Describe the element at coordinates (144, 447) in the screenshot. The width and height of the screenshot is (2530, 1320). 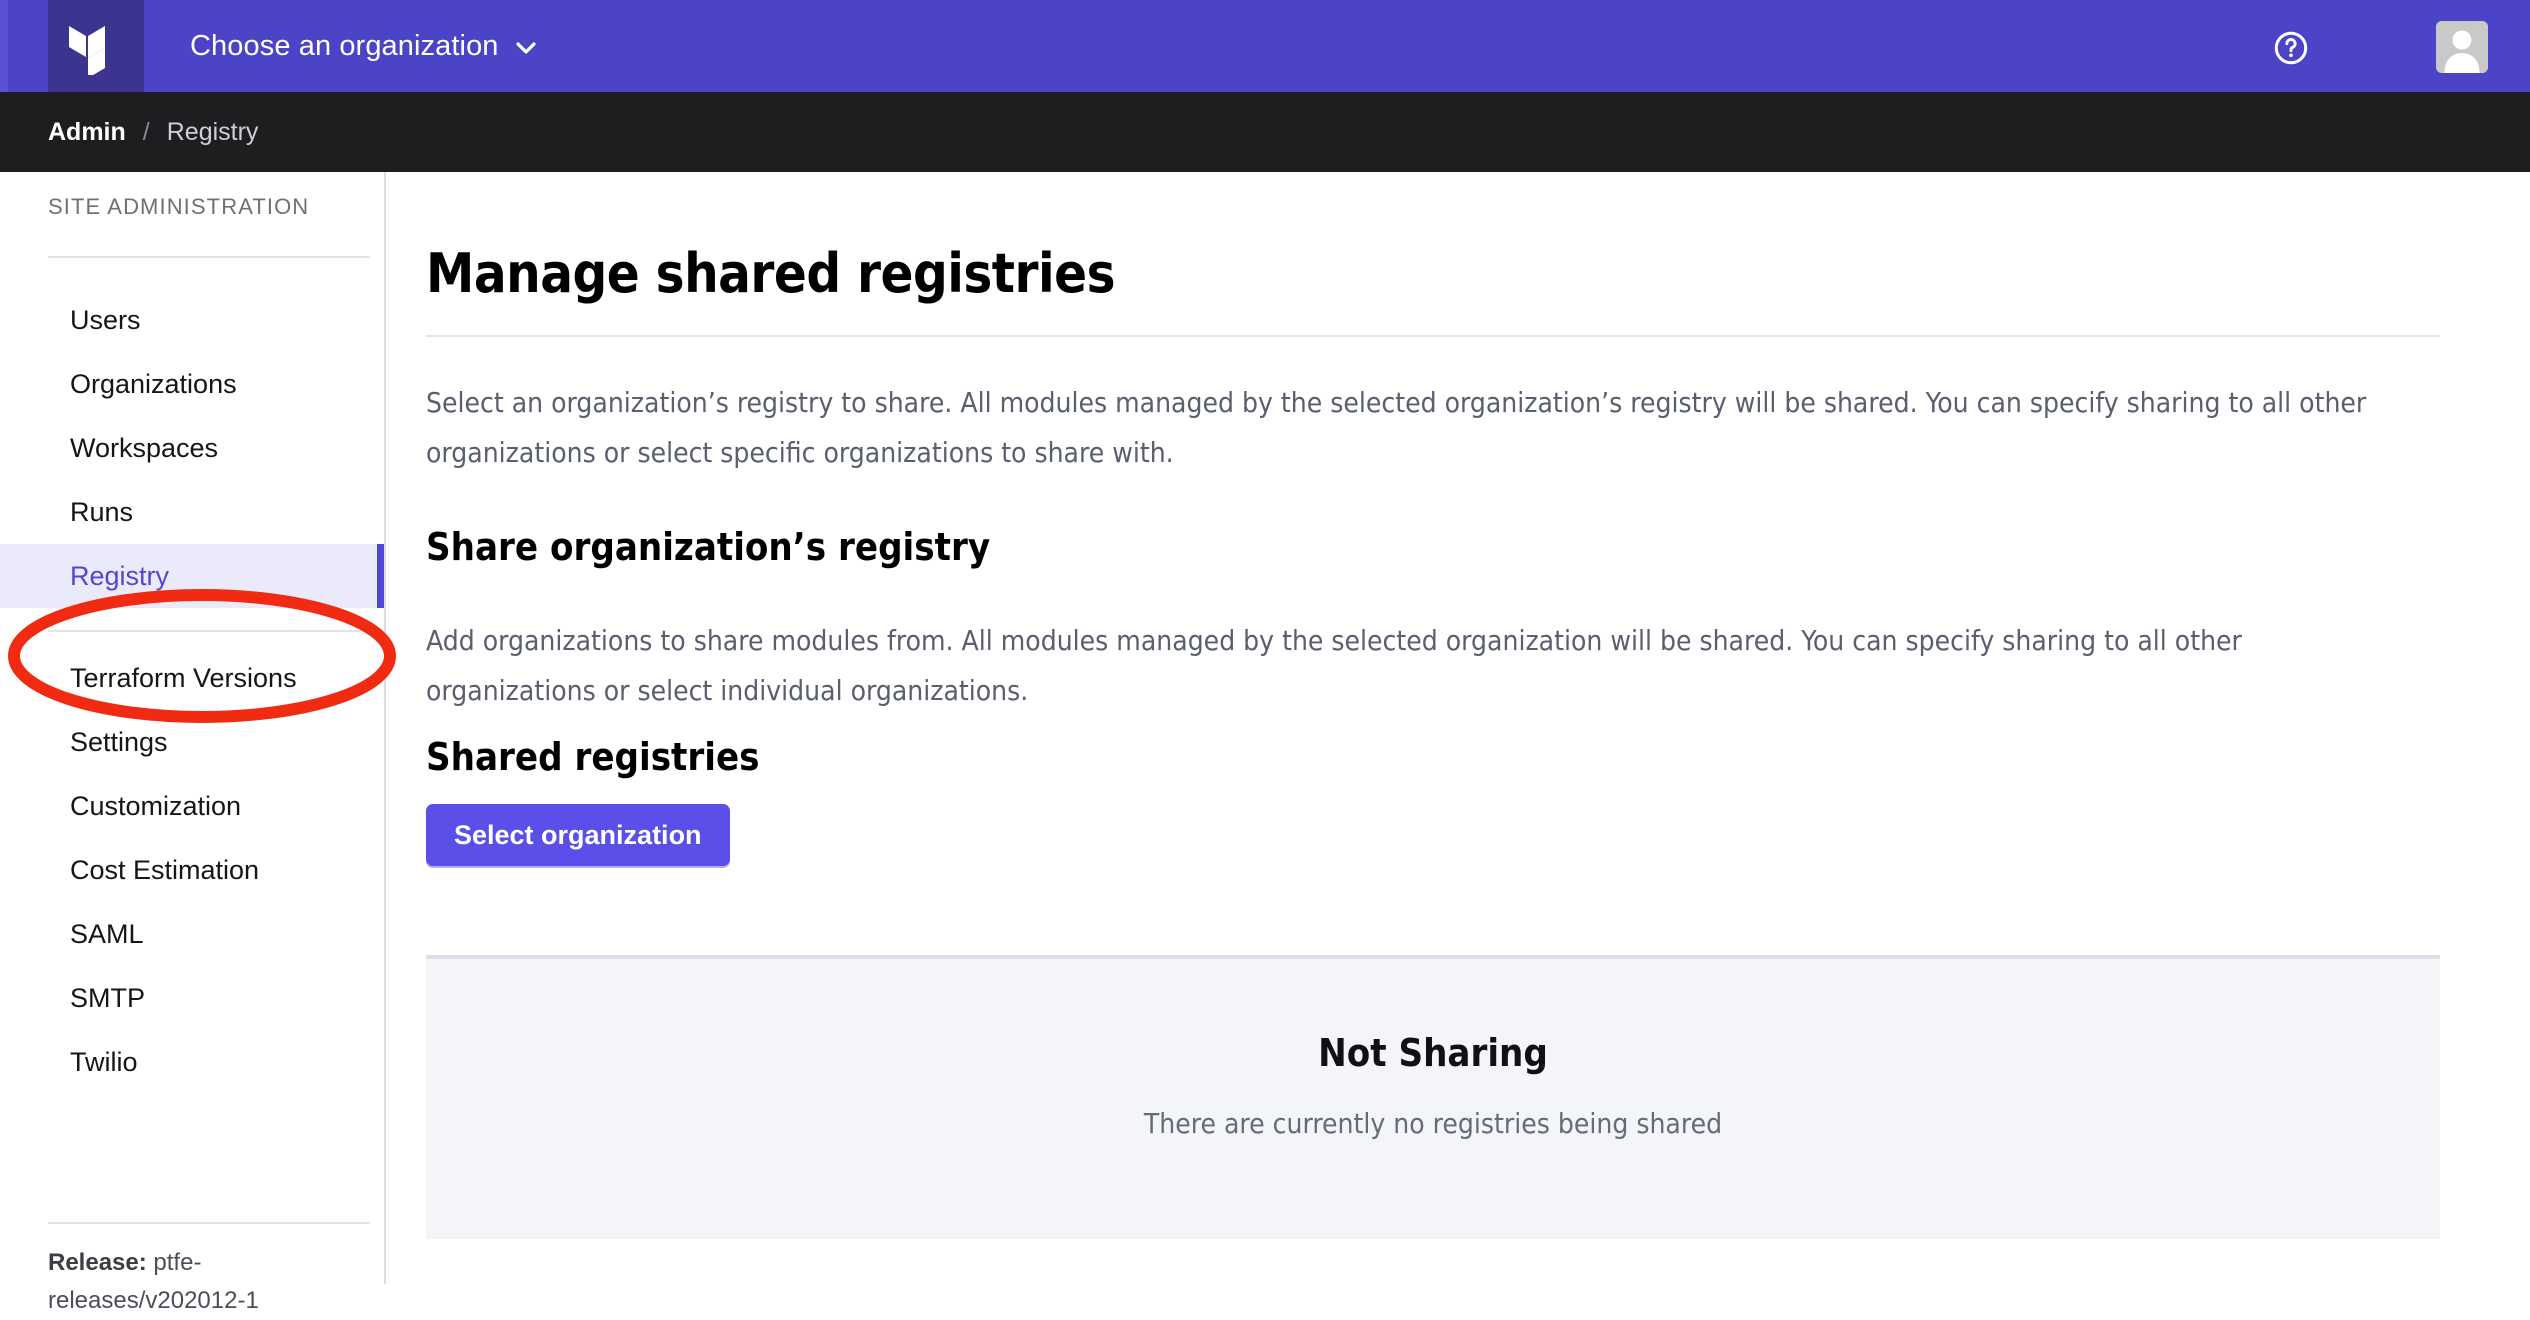
I see `sidebar-item-label: Workspaces` at that location.